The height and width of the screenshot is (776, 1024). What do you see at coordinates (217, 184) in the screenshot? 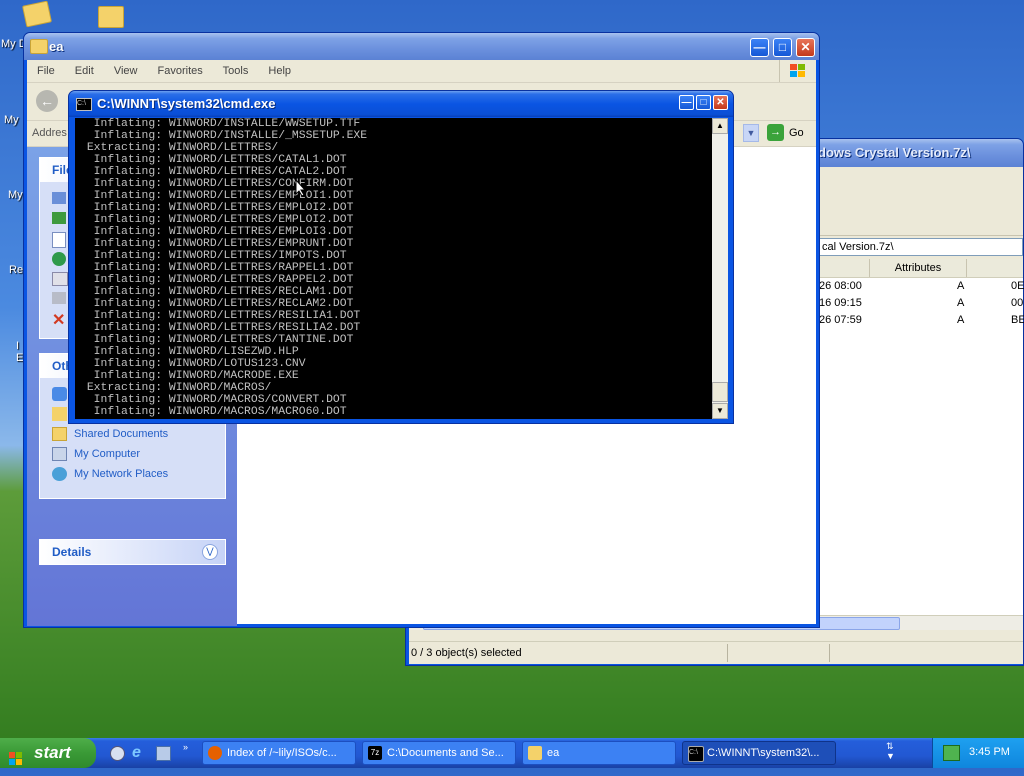
I see `console-line: Inflating: WINWORD/LETTRES/CONFIRM.DOT` at bounding box center [217, 184].